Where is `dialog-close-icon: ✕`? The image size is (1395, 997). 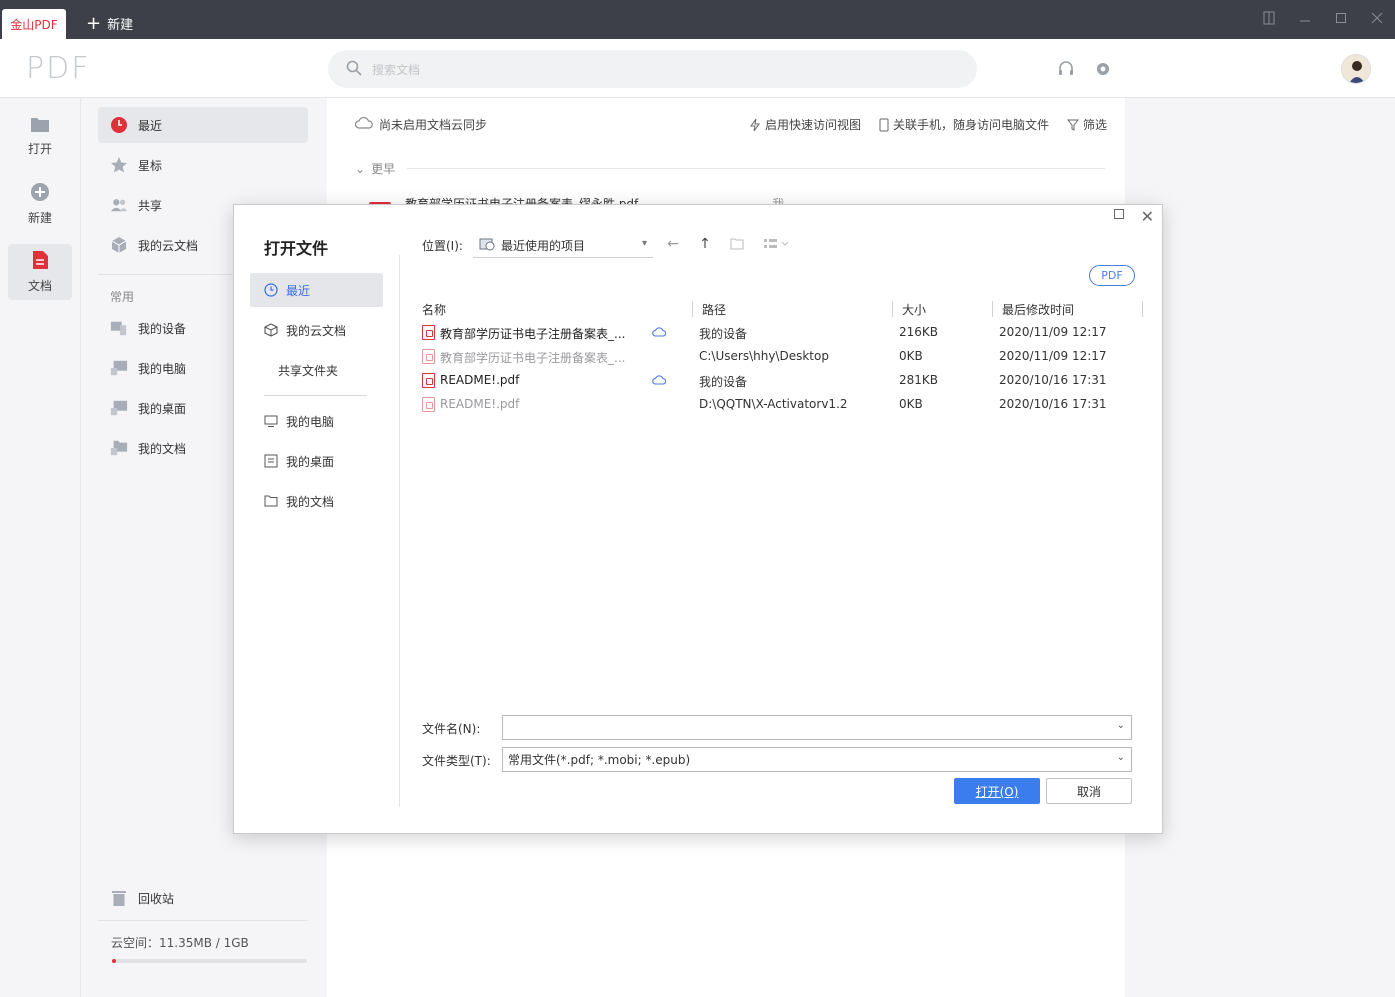 dialog-close-icon: ✕ is located at coordinates (1147, 216).